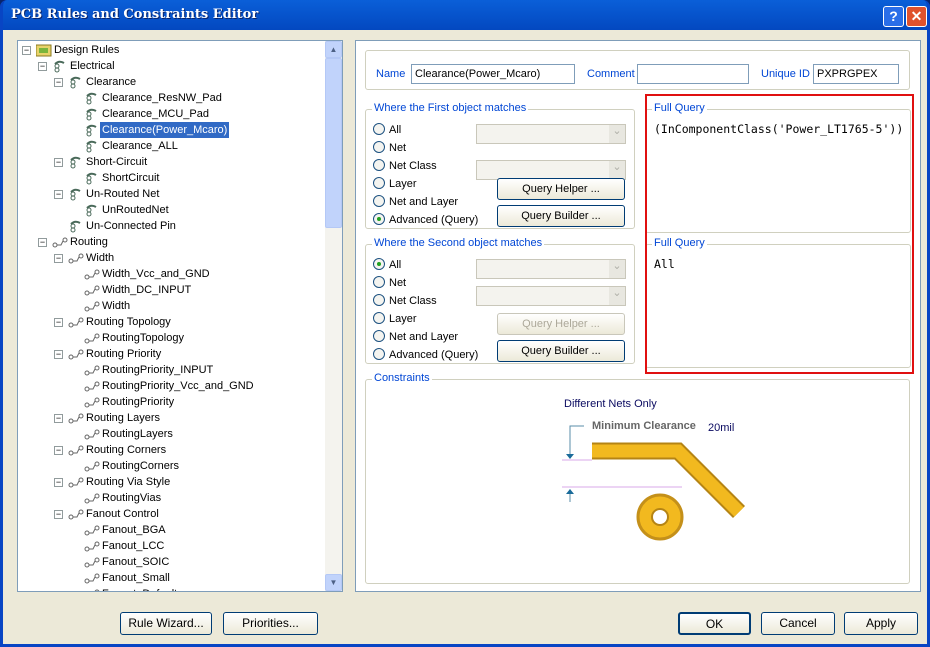 Image resolution: width=930 pixels, height=647 pixels. Describe the element at coordinates (391, 74) in the screenshot. I see `name-label: Name` at that location.